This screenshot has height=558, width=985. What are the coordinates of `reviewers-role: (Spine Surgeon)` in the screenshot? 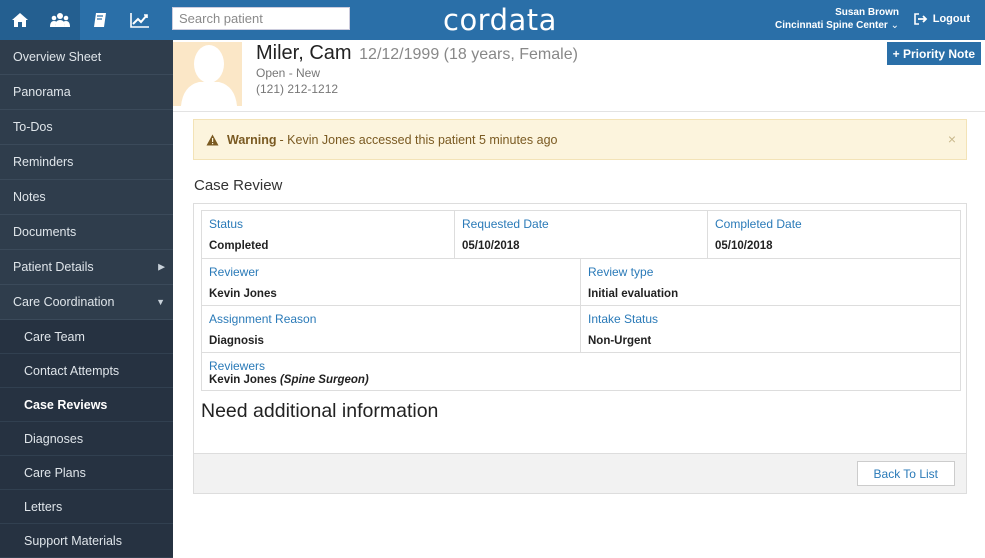 It's located at (324, 380).